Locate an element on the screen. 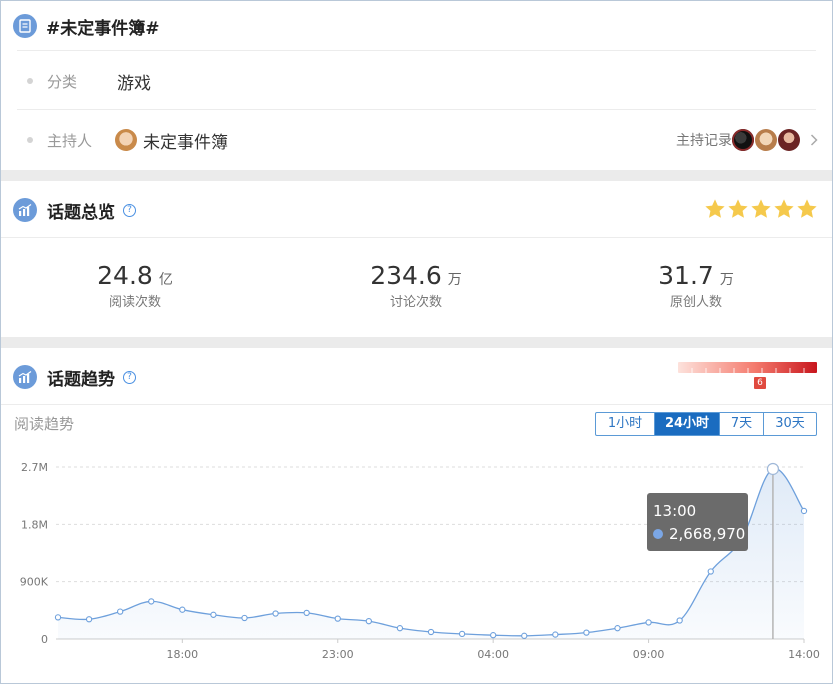 This screenshot has height=684, width=833. overview-title: 话题总览 is located at coordinates (81, 212).